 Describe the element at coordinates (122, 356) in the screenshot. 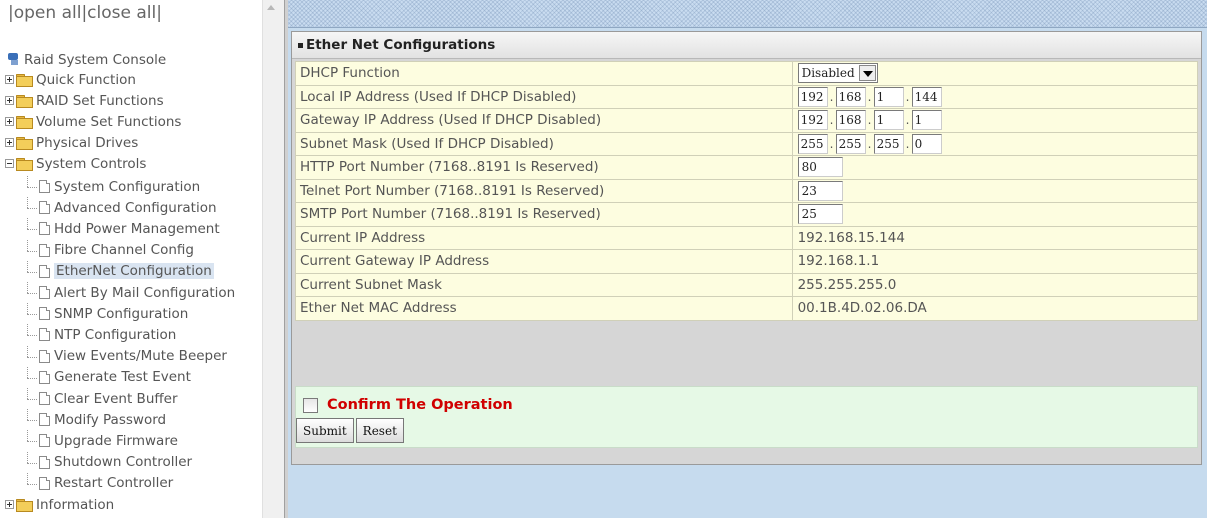

I see `tree-item-view-events-mute-beeper: View Events/Mute Beeper` at that location.